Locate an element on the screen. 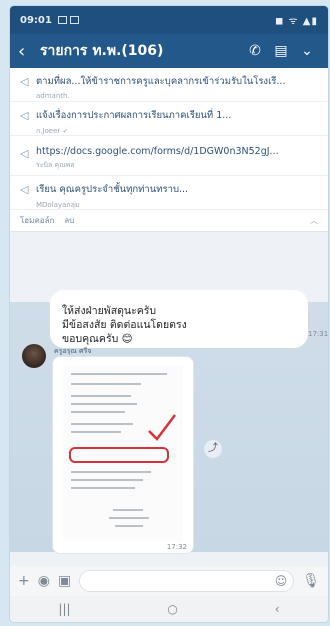  status-time: 09:01 is located at coordinates (36, 20).